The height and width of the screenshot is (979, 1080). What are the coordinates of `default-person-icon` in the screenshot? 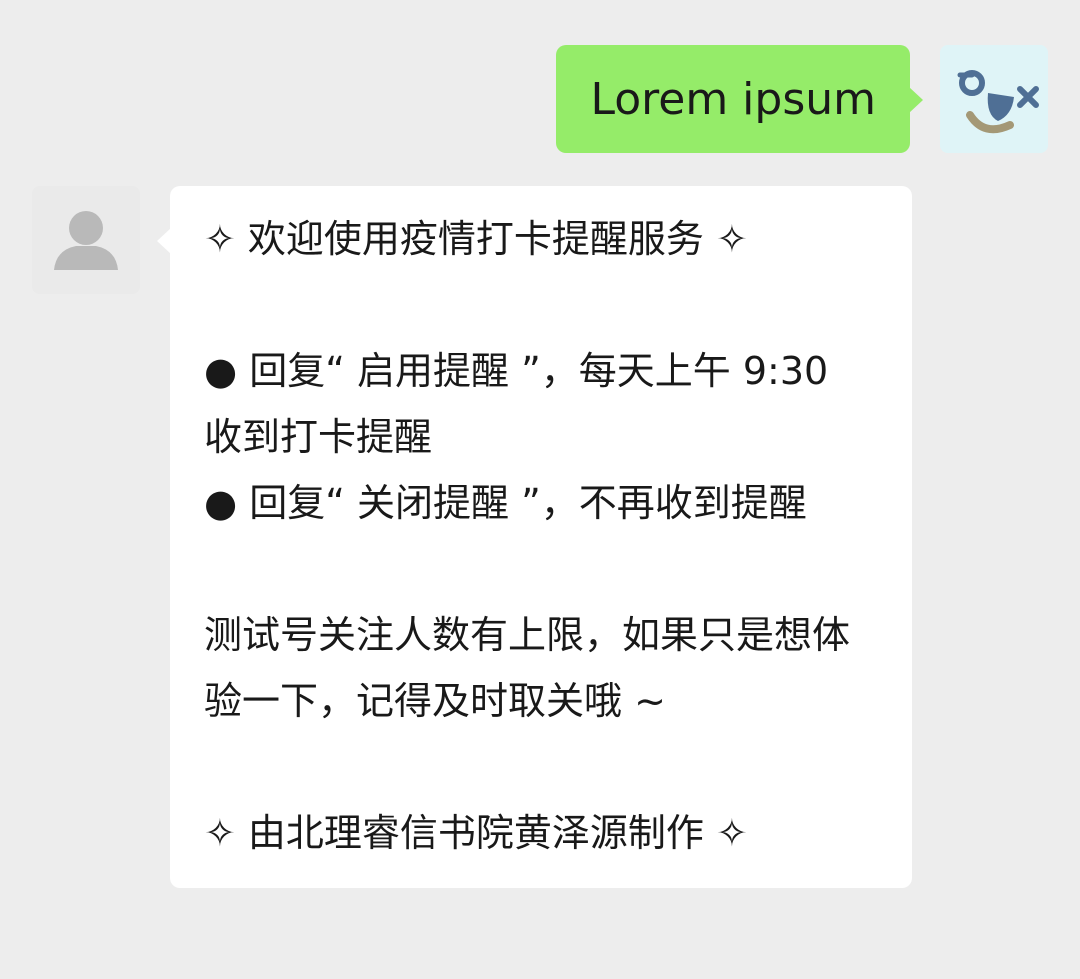 It's located at (86, 240).